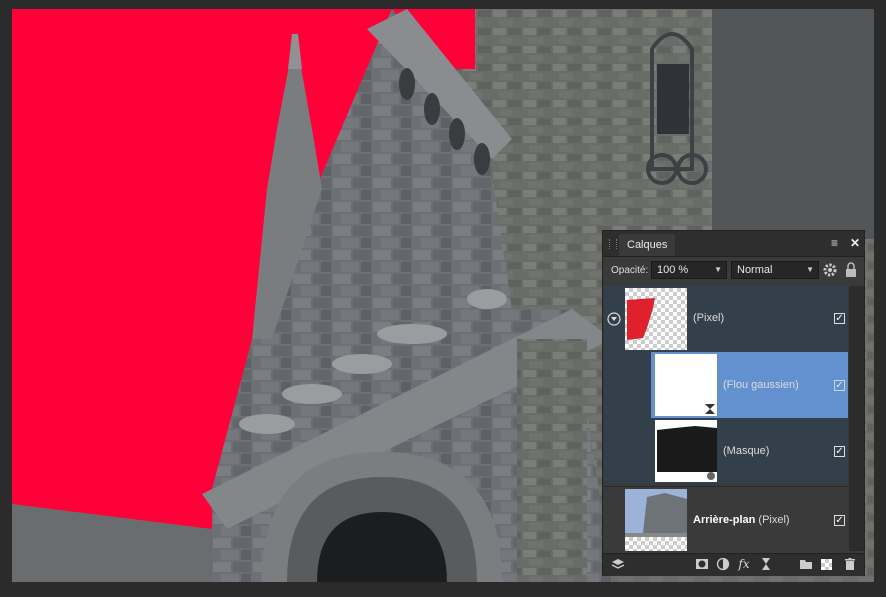 Image resolution: width=886 pixels, height=597 pixels. I want to click on layer-row-mask: (Masque) ✓, so click(726, 451).